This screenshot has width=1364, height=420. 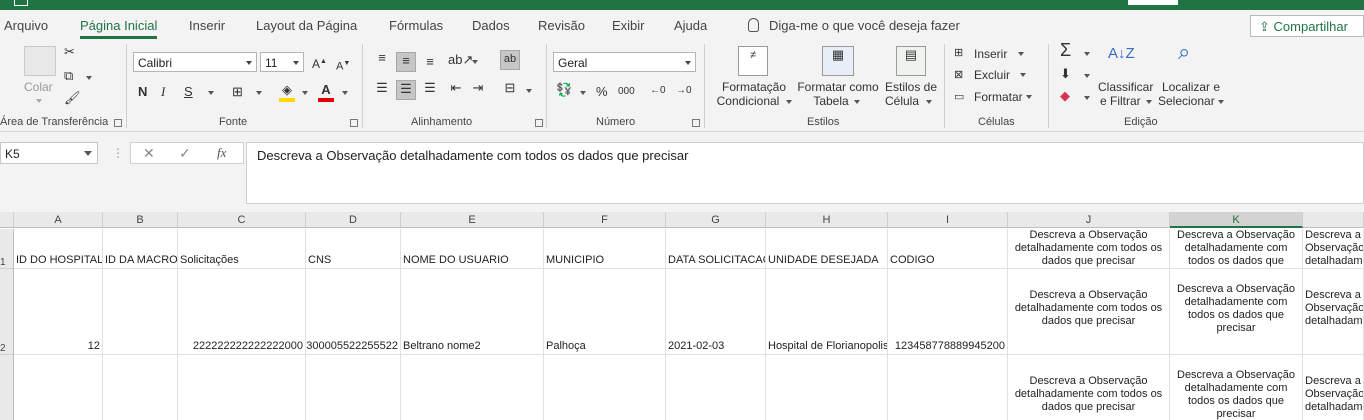 I want to click on borders-icon: ⊞, so click(x=237, y=92).